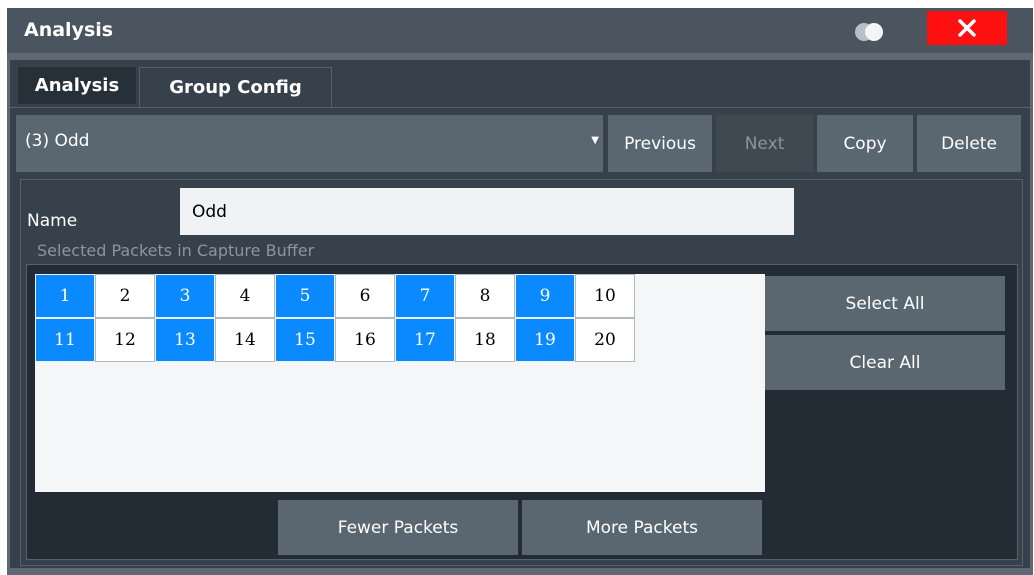 This screenshot has height=575, width=1034. I want to click on selected-packets-label: Selected Packets in Capture Buffer, so click(176, 250).